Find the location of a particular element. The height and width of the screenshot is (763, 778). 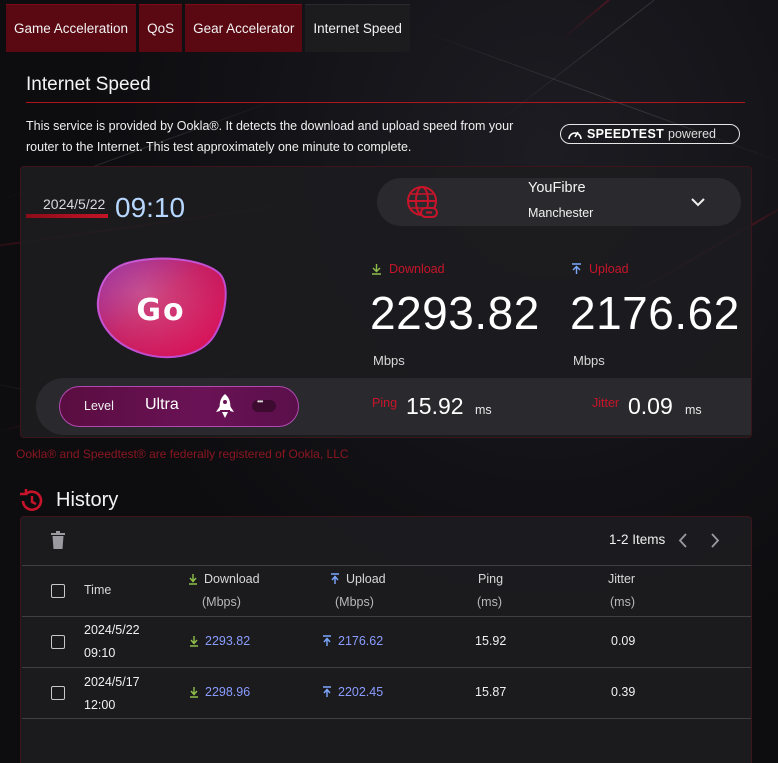

row-jitter: 0.09 is located at coordinates (623, 641).